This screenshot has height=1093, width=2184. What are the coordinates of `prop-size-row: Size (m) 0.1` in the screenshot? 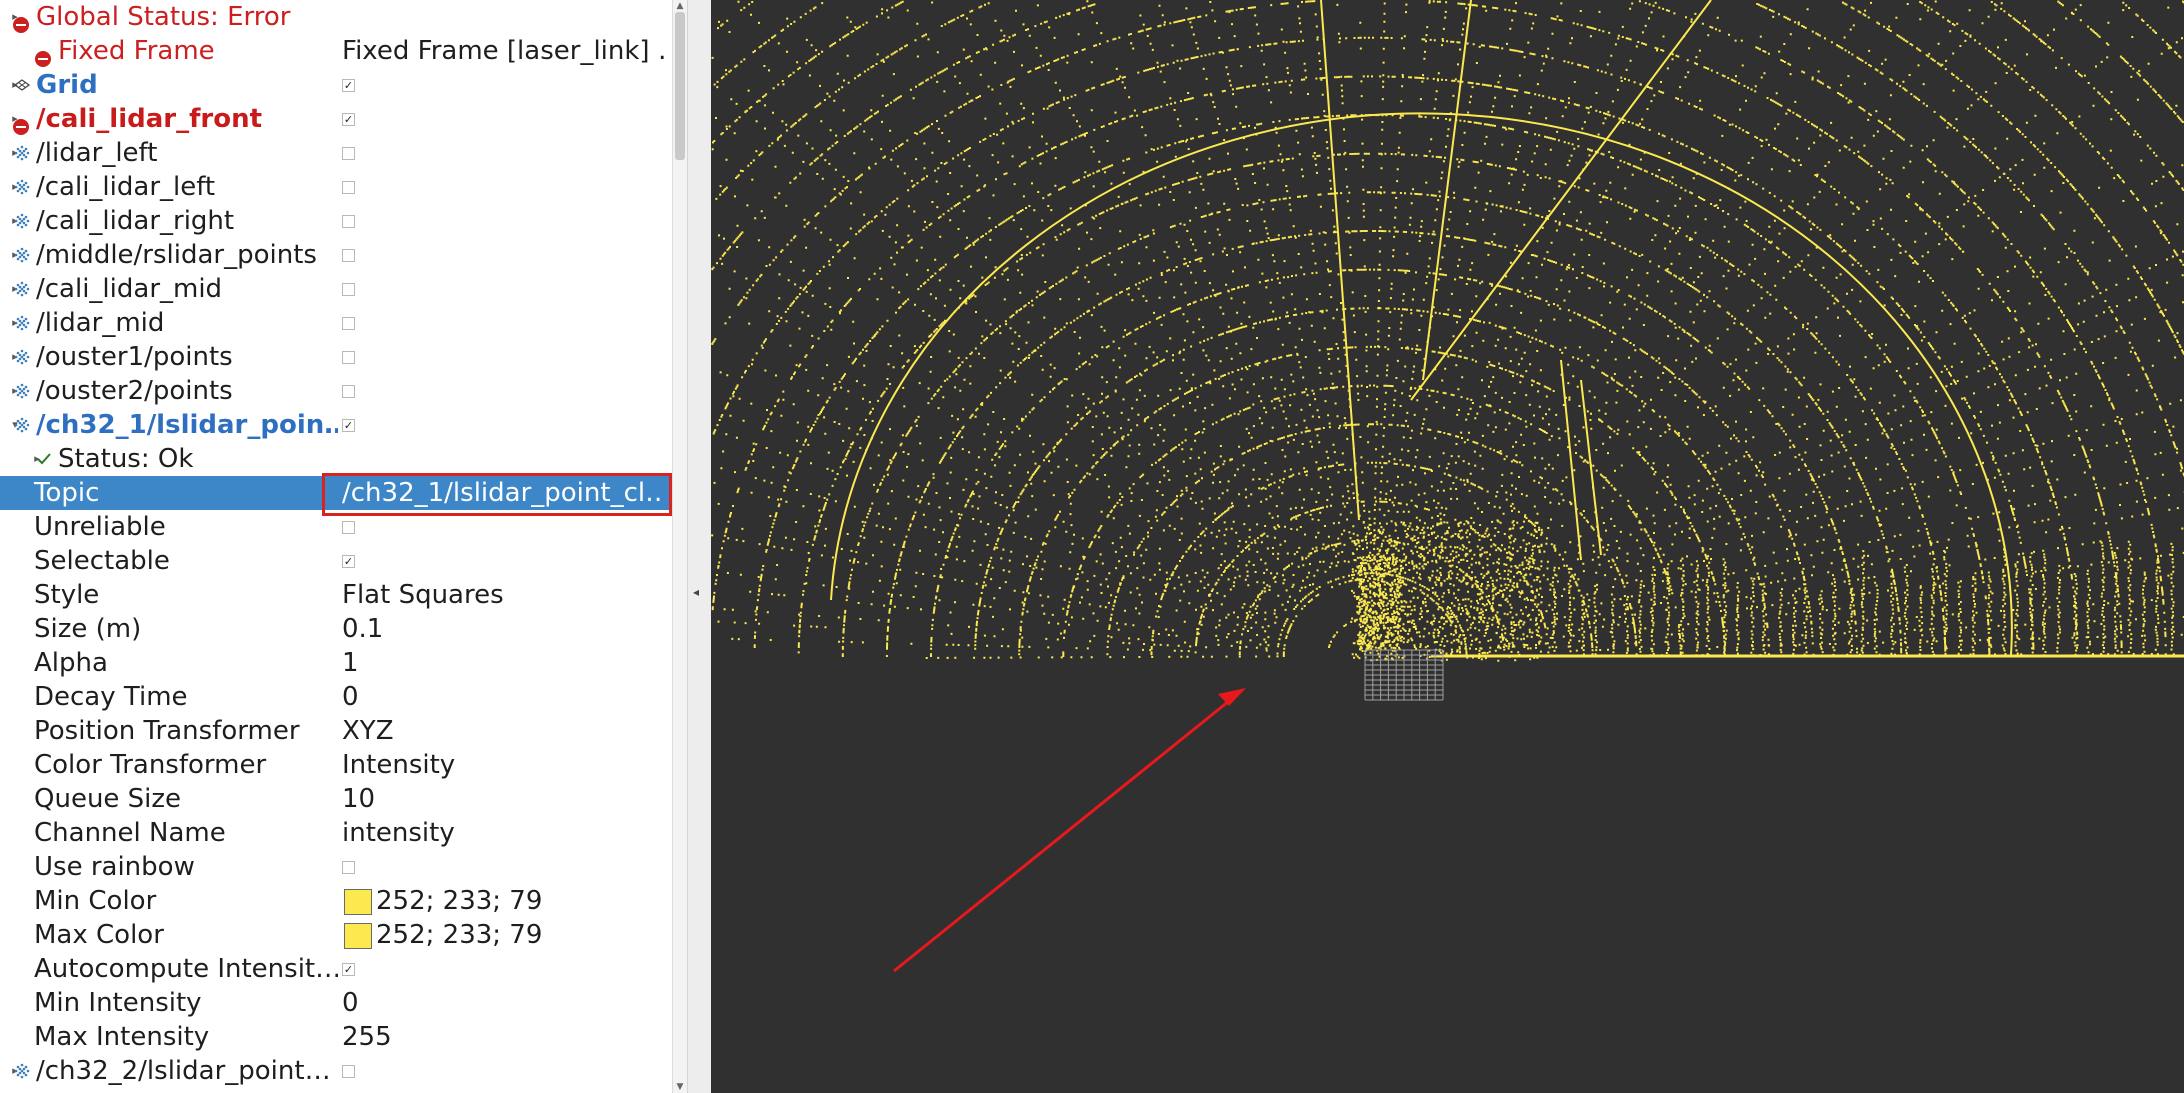 It's located at (336, 629).